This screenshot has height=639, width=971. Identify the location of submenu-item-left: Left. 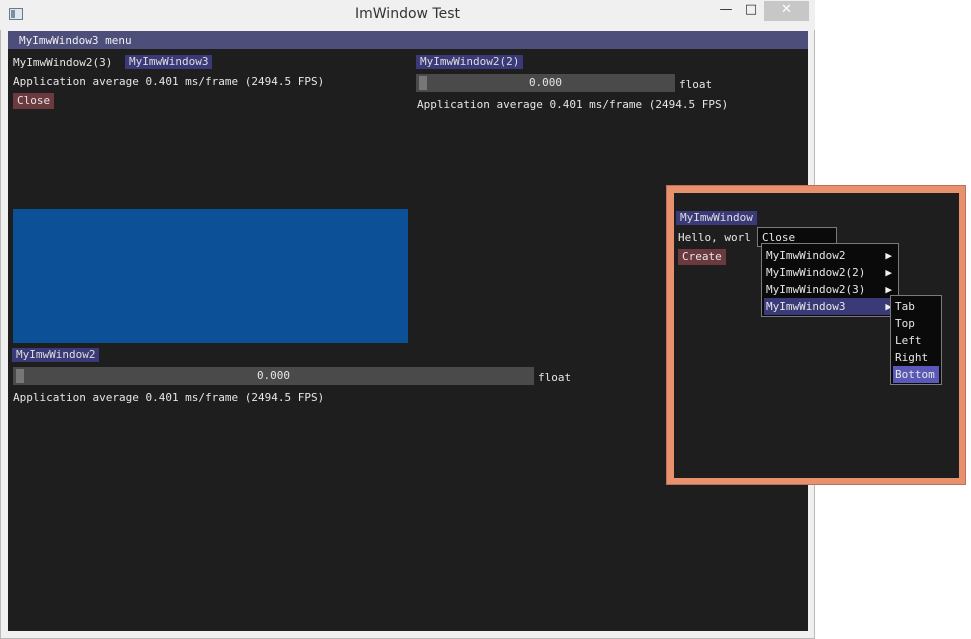
(916, 340).